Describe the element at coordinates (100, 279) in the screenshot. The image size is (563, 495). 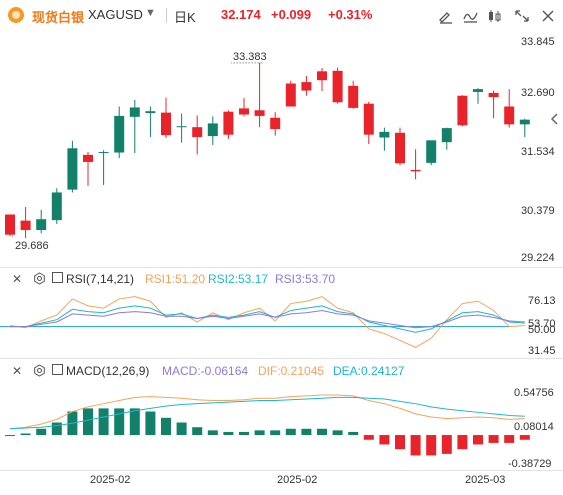
I see `rsi-title: RSI(7,14,21)` at that location.